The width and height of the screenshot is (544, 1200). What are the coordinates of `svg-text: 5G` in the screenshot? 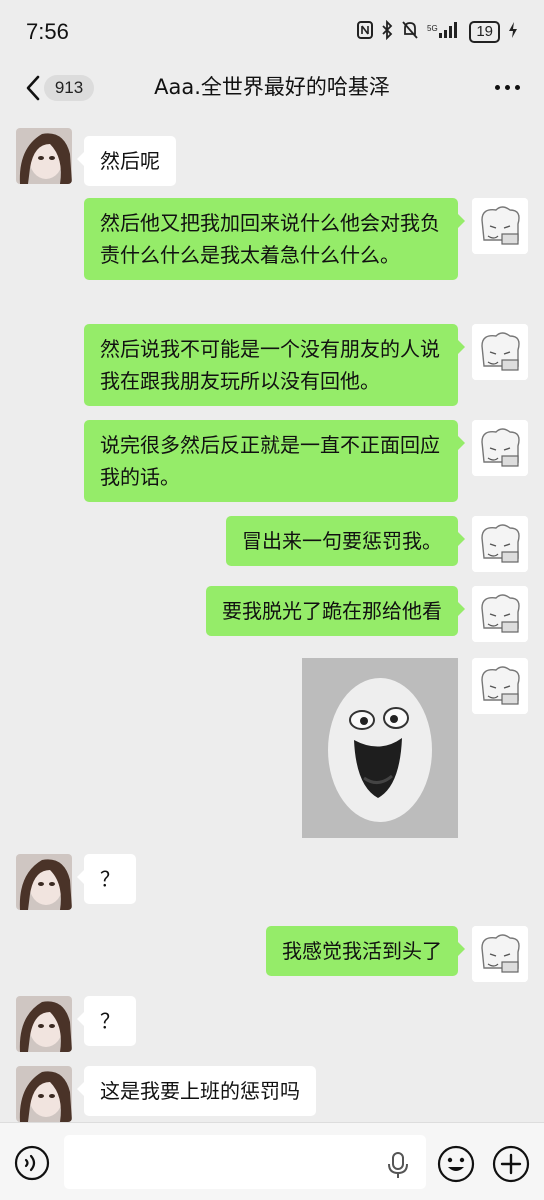 It's located at (432, 28).